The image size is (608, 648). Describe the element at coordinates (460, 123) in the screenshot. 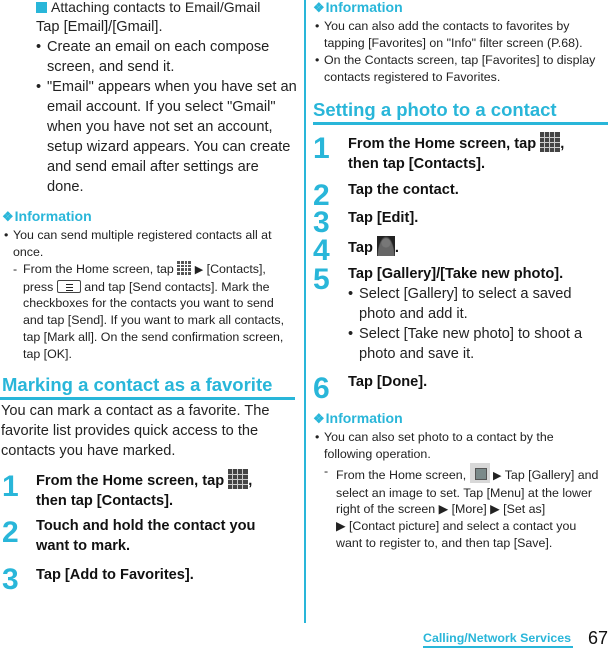

I see `section-underline` at that location.